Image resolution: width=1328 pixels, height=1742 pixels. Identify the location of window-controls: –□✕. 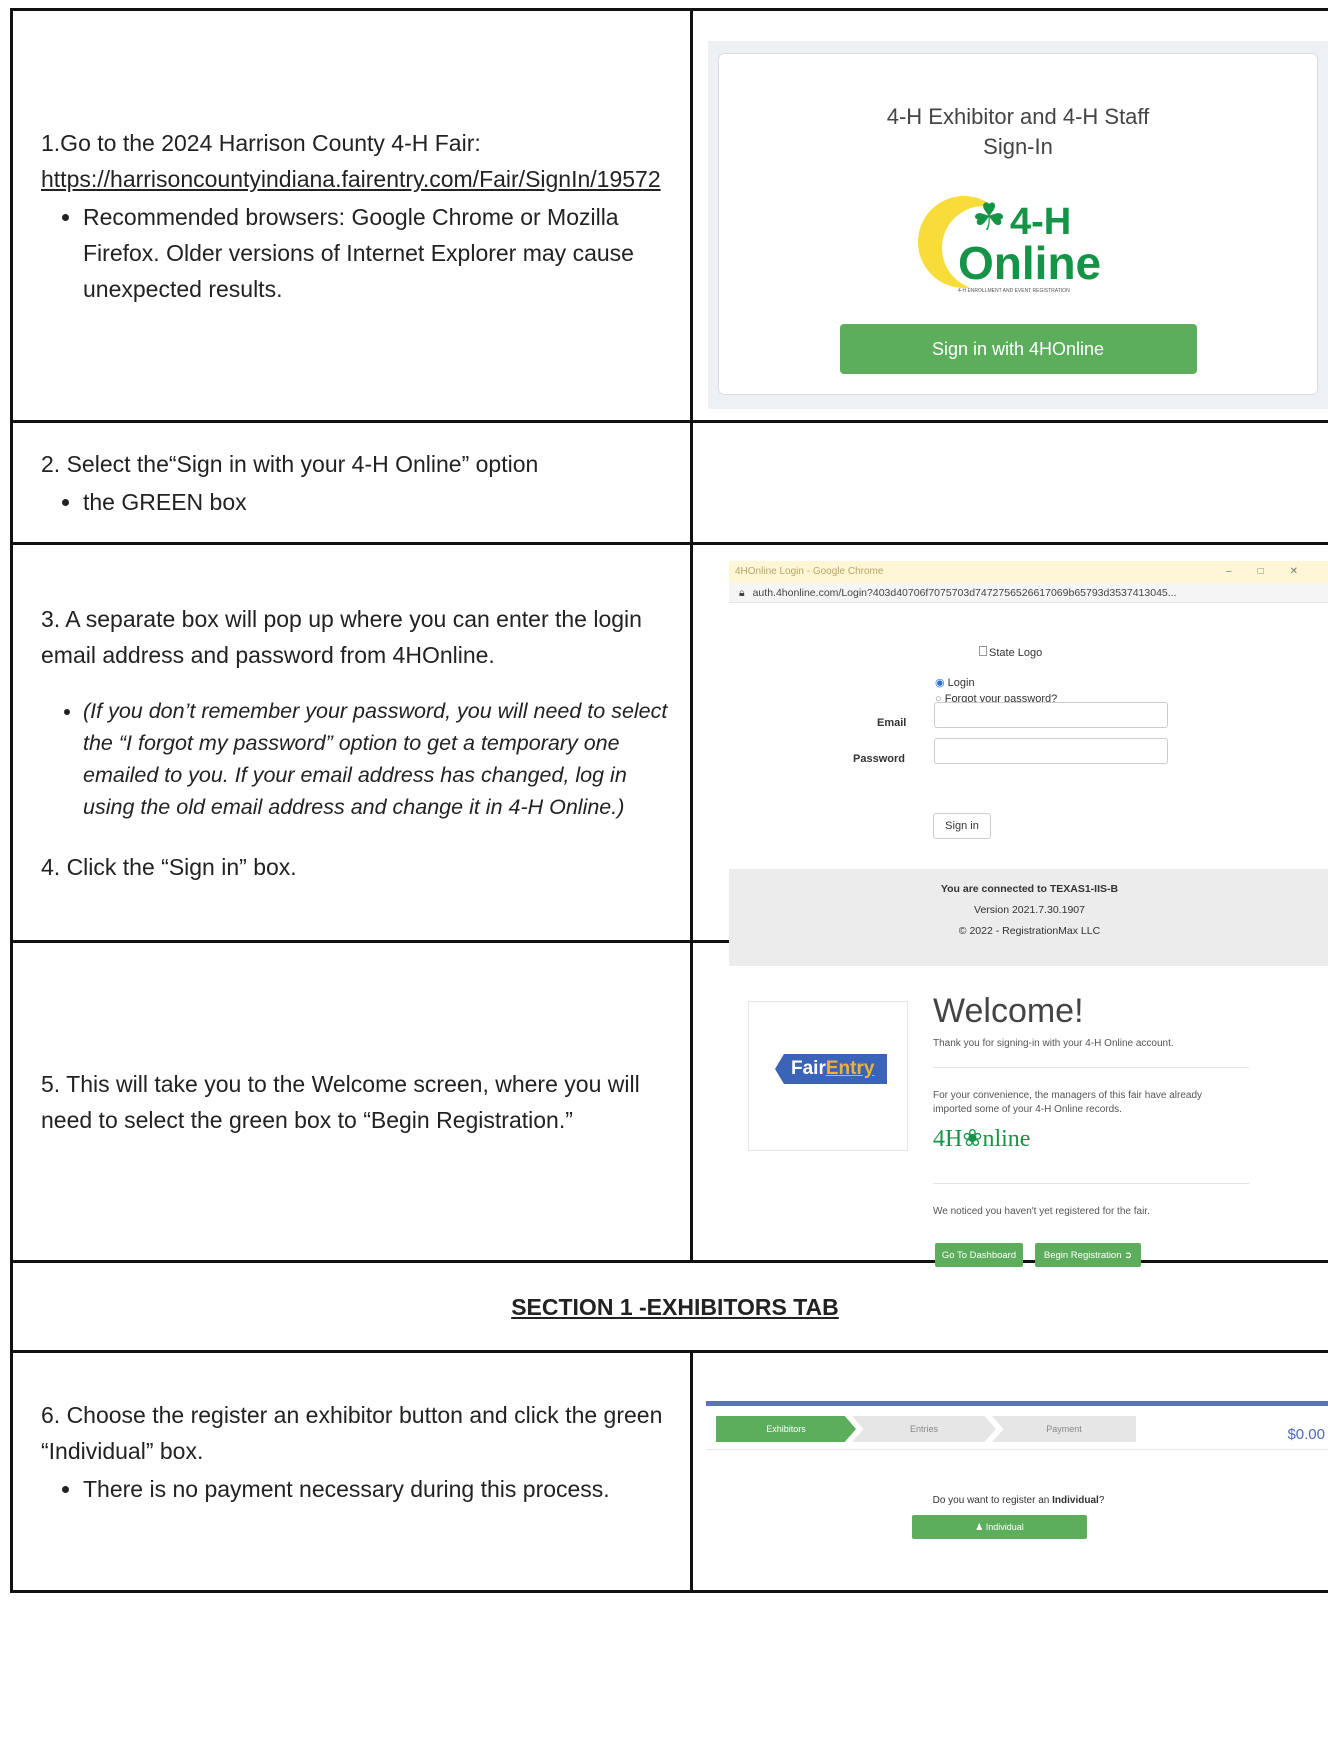
(1275, 572).